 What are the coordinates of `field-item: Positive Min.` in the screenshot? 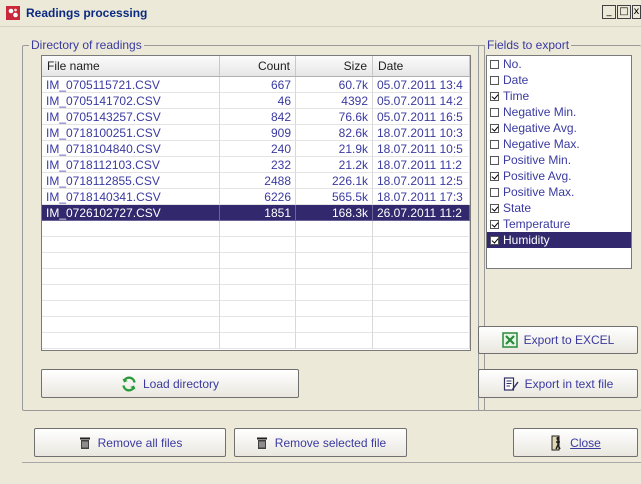 It's located at (559, 160).